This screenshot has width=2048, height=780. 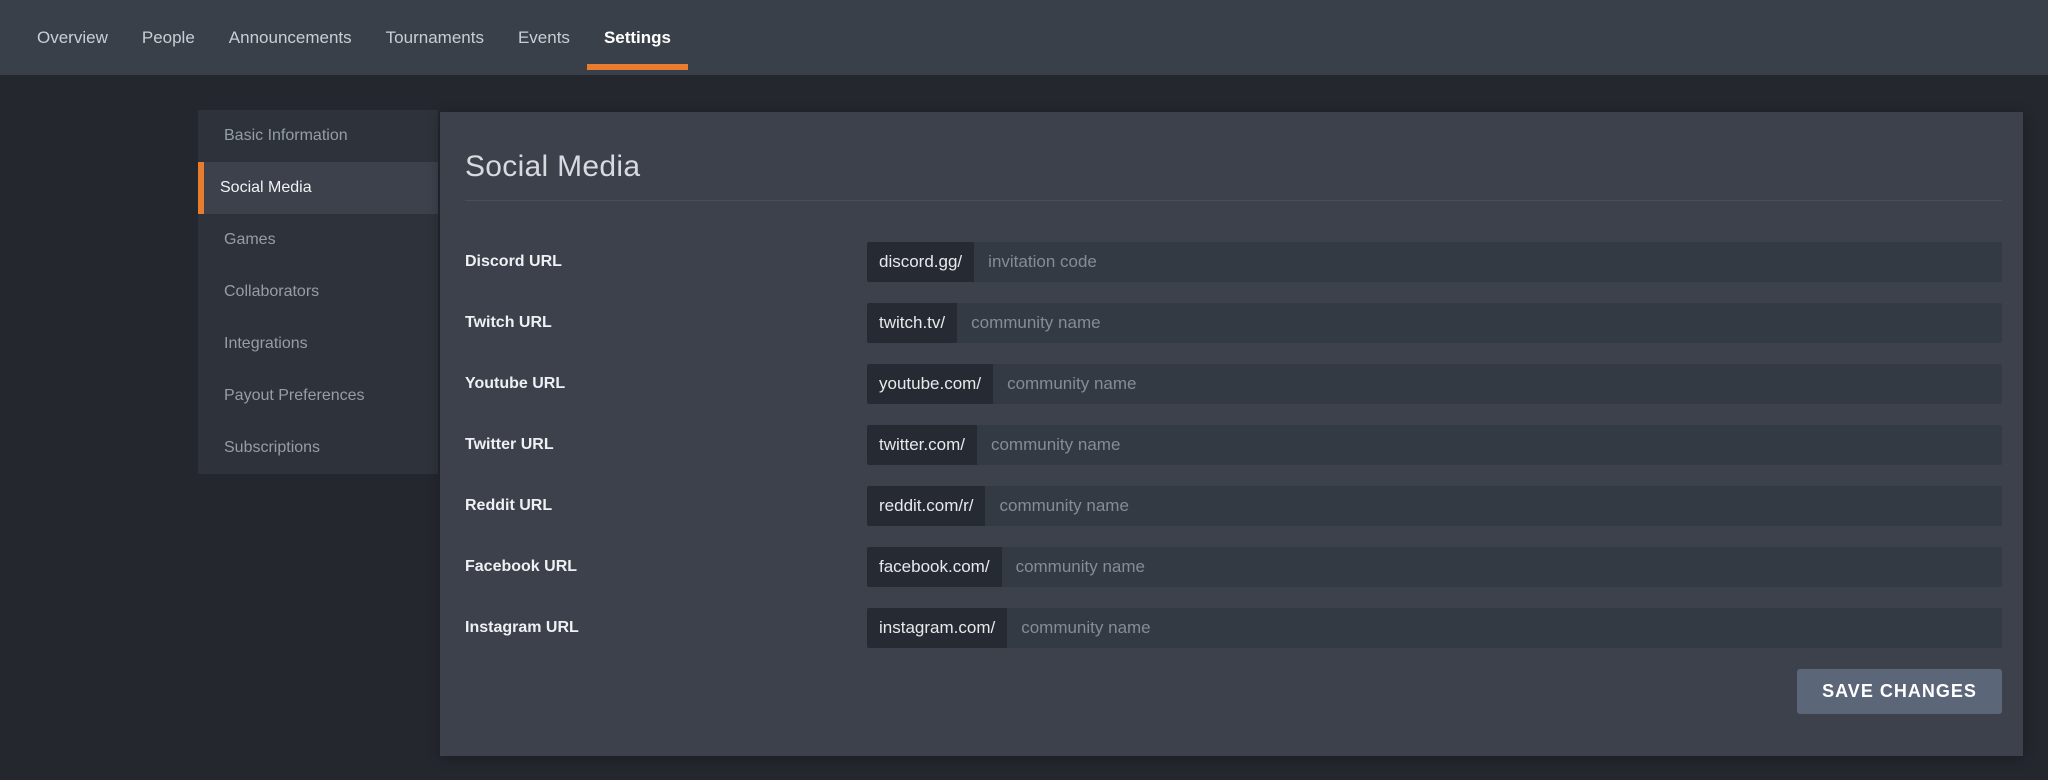 What do you see at coordinates (318, 188) in the screenshot?
I see `sidebar-item-social-media: Social Media` at bounding box center [318, 188].